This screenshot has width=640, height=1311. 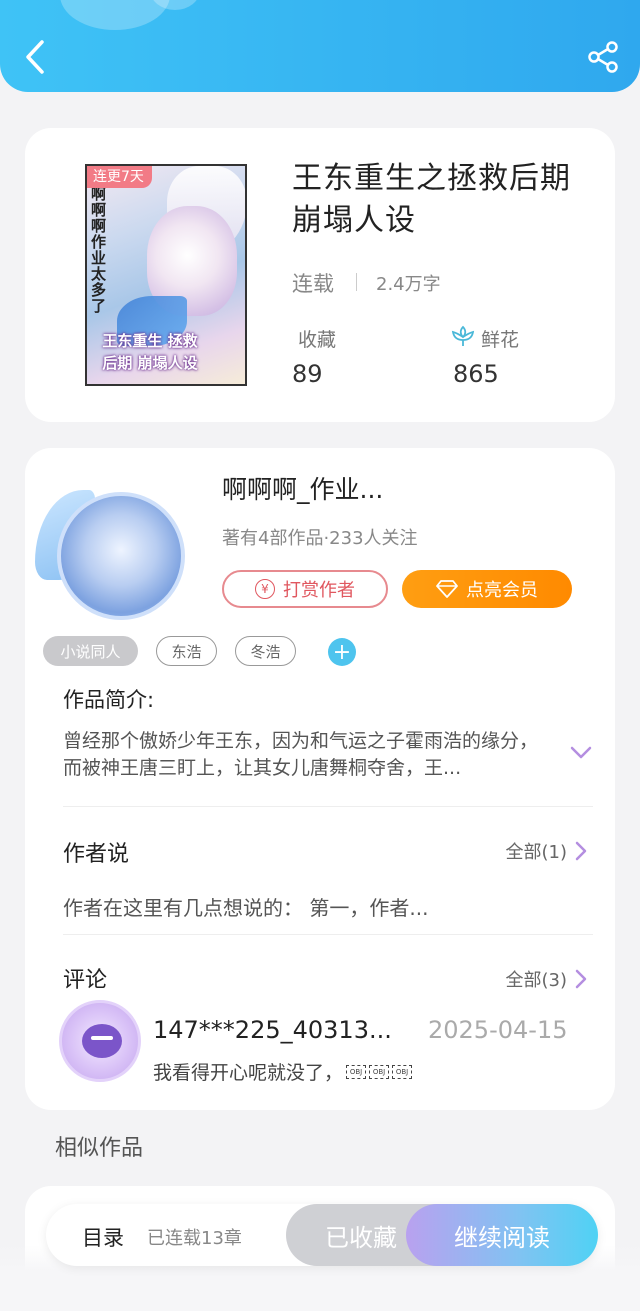 What do you see at coordinates (119, 177) in the screenshot?
I see `update-streak-badge: 连更7天` at bounding box center [119, 177].